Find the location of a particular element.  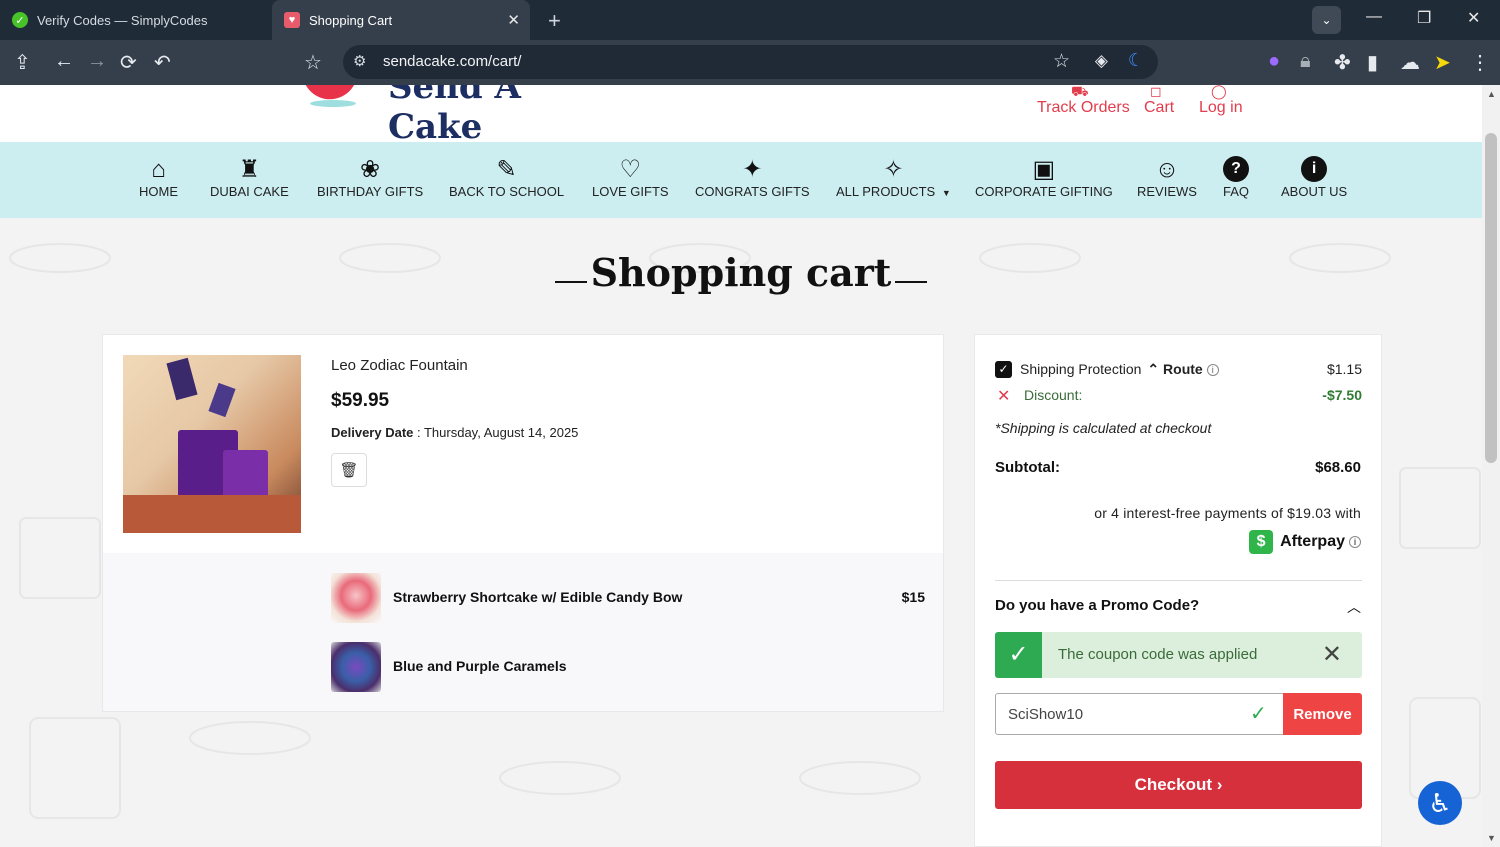

checkout-button: Checkout › is located at coordinates (1178, 785).